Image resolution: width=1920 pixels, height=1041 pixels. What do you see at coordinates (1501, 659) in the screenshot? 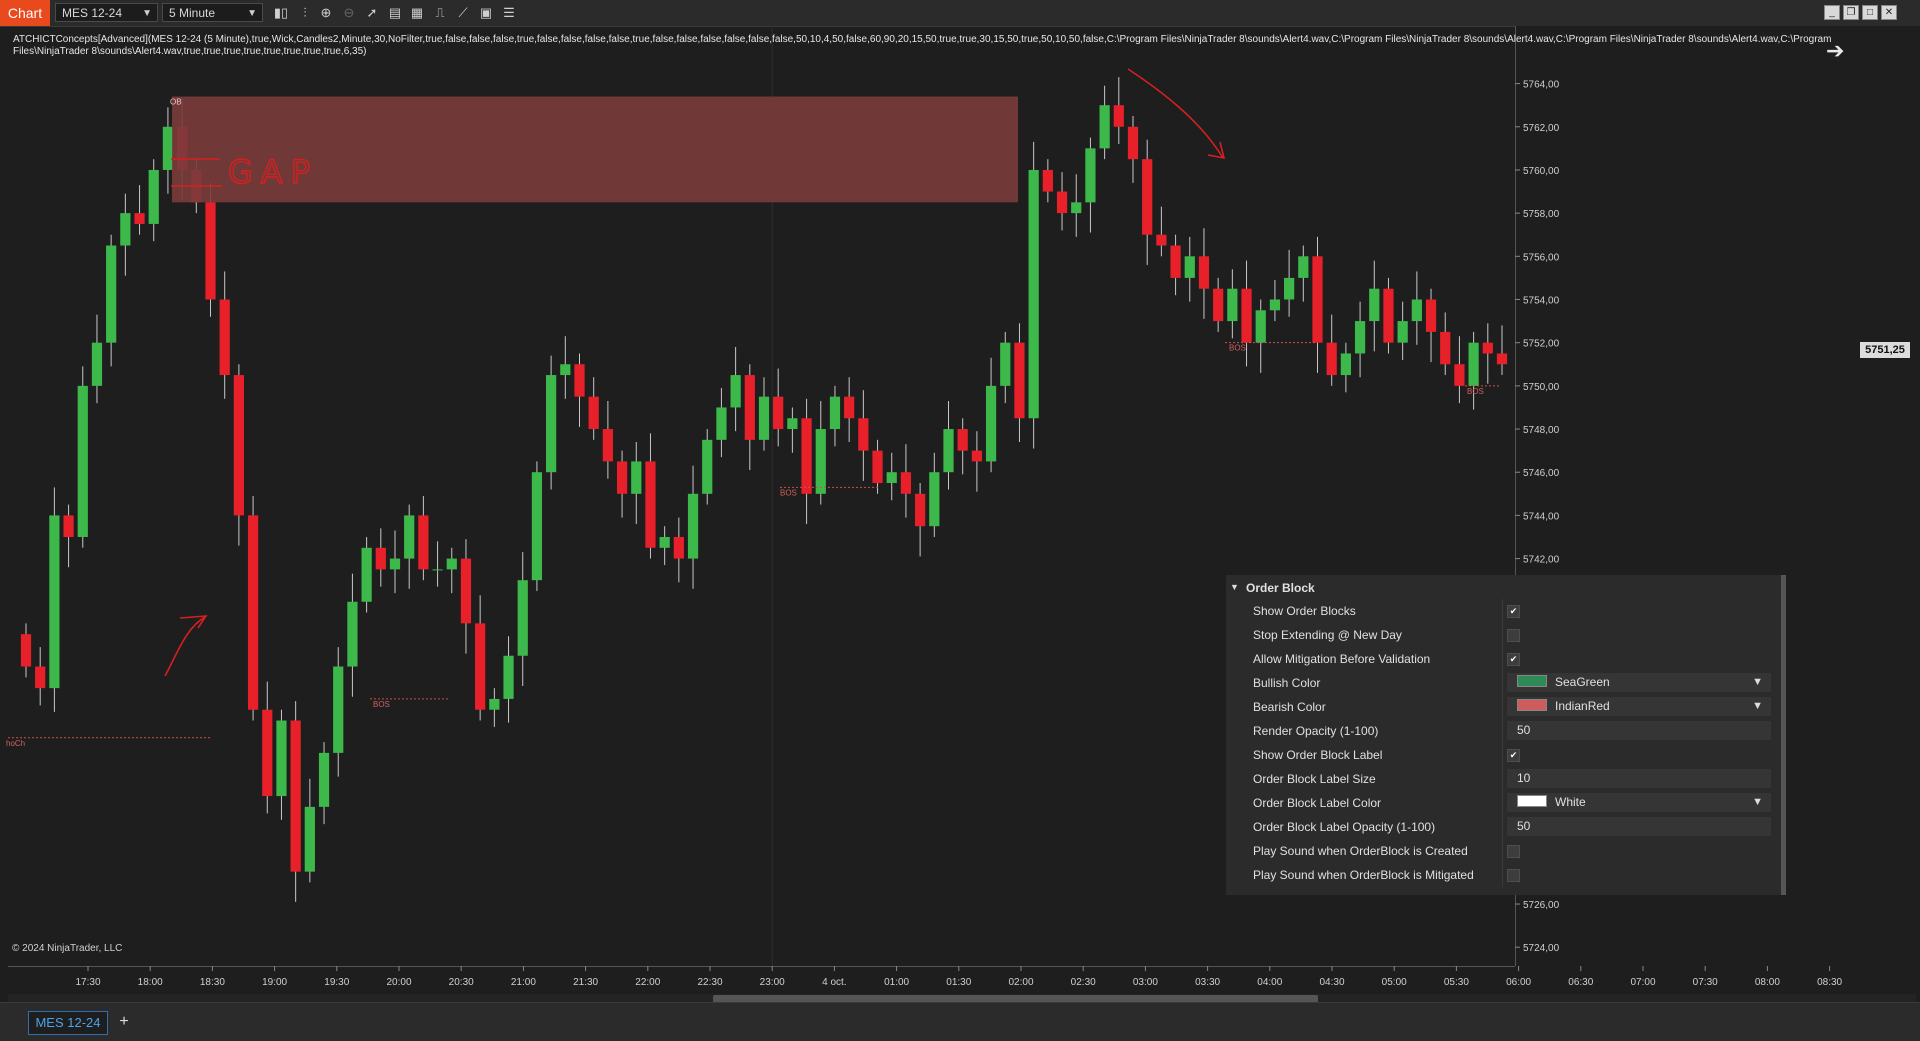
I see `property-row: Allow Mitigation Before Validation ✔` at bounding box center [1501, 659].